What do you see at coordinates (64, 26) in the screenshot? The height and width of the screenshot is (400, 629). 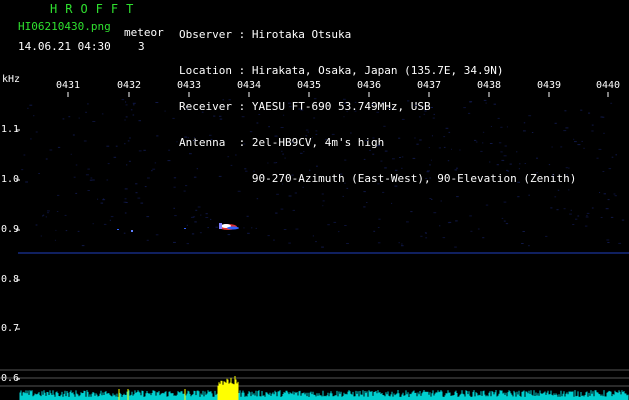 I see `filename-label: HI06210430.png` at bounding box center [64, 26].